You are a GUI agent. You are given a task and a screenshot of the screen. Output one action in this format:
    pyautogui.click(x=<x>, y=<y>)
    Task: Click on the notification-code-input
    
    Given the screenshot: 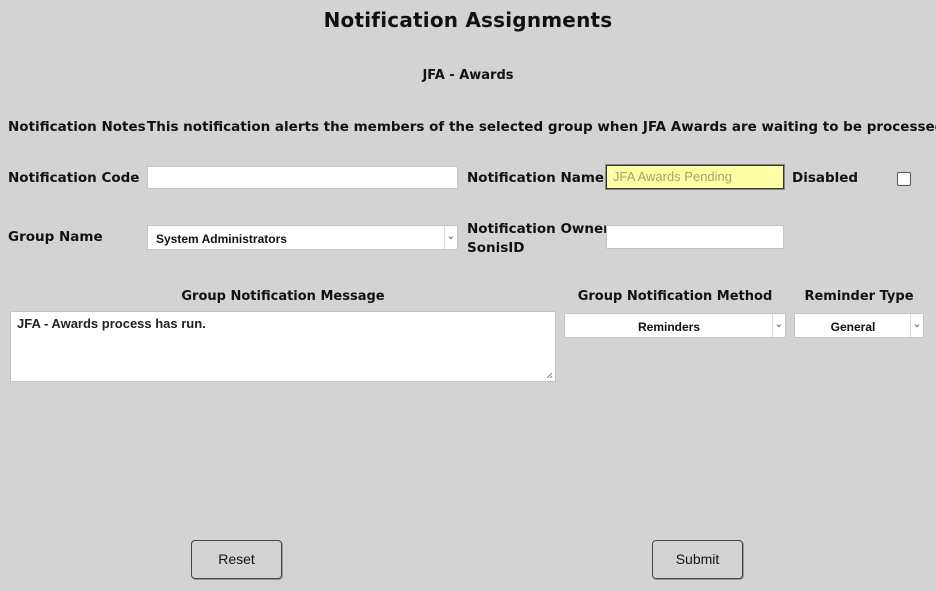 What is the action you would take?
    pyautogui.click(x=302, y=177)
    